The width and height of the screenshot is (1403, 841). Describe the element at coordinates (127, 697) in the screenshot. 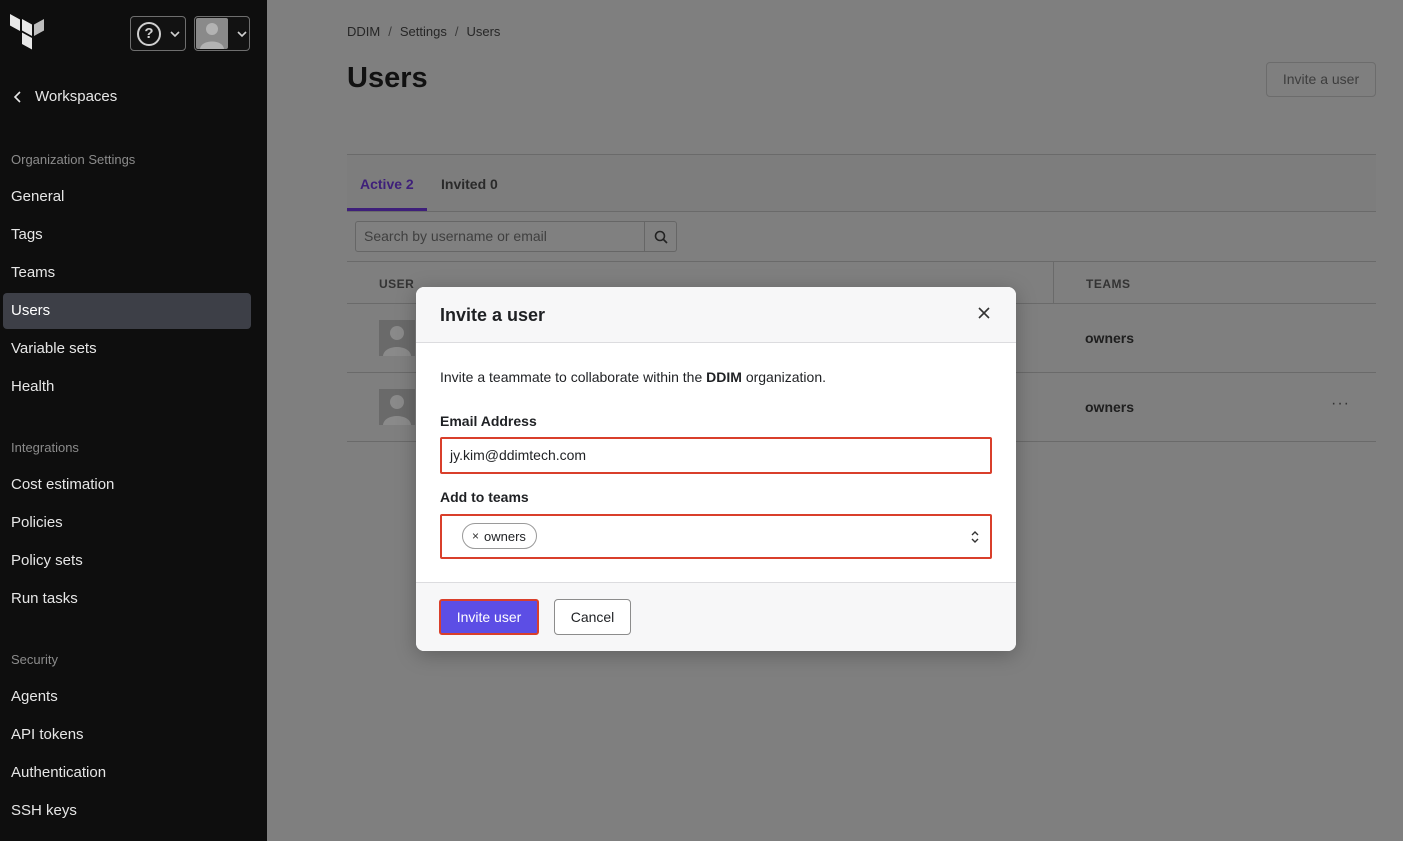

I see `sidebar-item-agents: Agents` at that location.